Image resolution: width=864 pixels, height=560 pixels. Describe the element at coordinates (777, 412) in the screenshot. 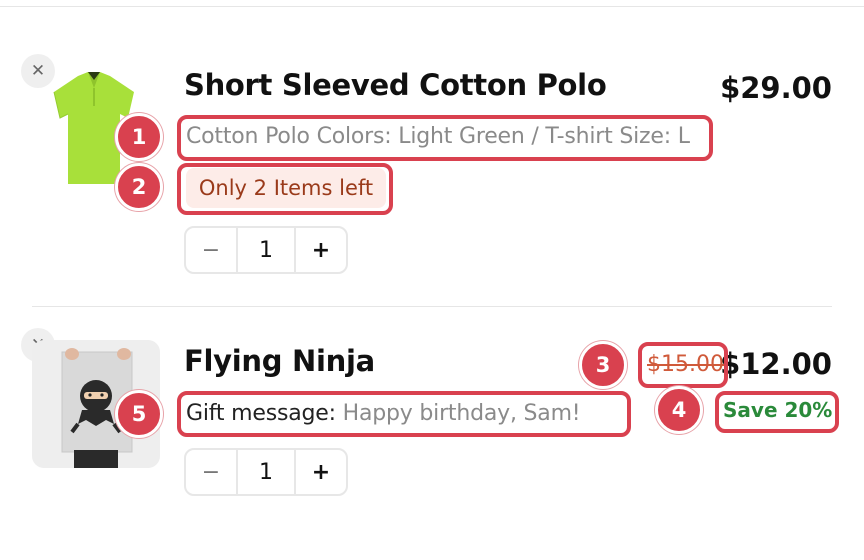

I see `highlight-discount` at that location.